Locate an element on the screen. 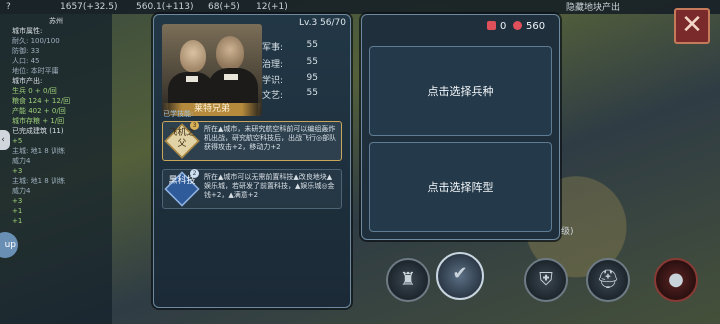 The height and width of the screenshot is (324, 720). city-info-row: 地位: 本时平庸 is located at coordinates (35, 71).